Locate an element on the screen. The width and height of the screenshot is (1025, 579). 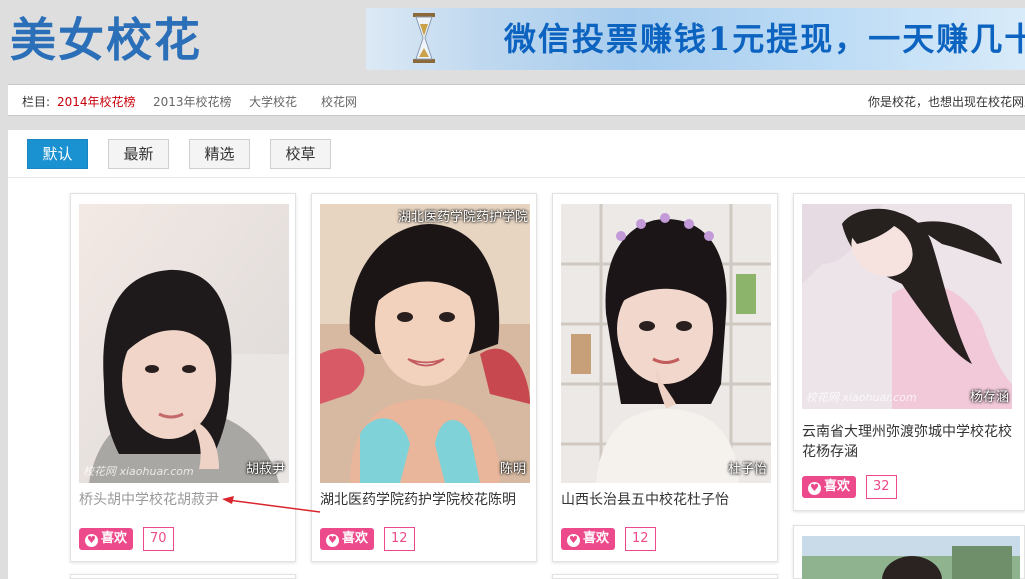
hourglass-icon is located at coordinates (424, 38).